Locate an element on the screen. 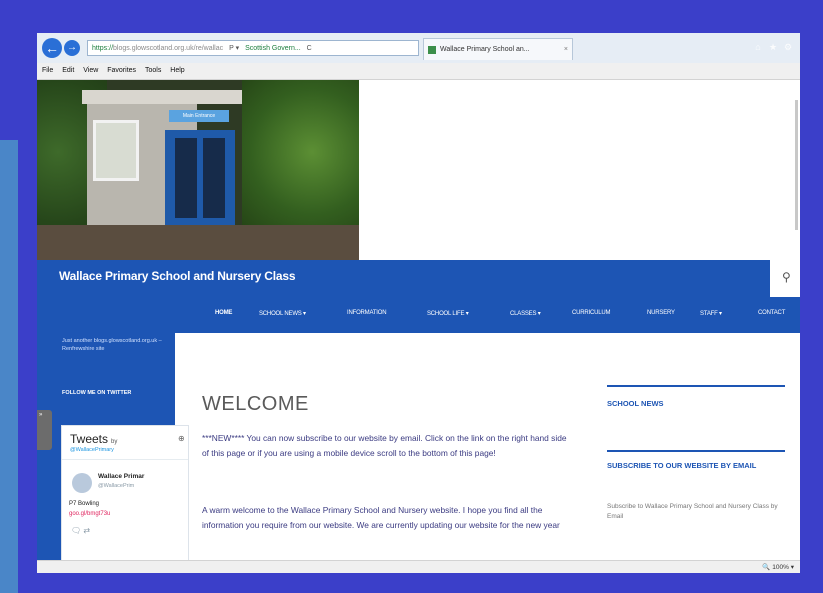  search-icon: ⚲ is located at coordinates (786, 277).